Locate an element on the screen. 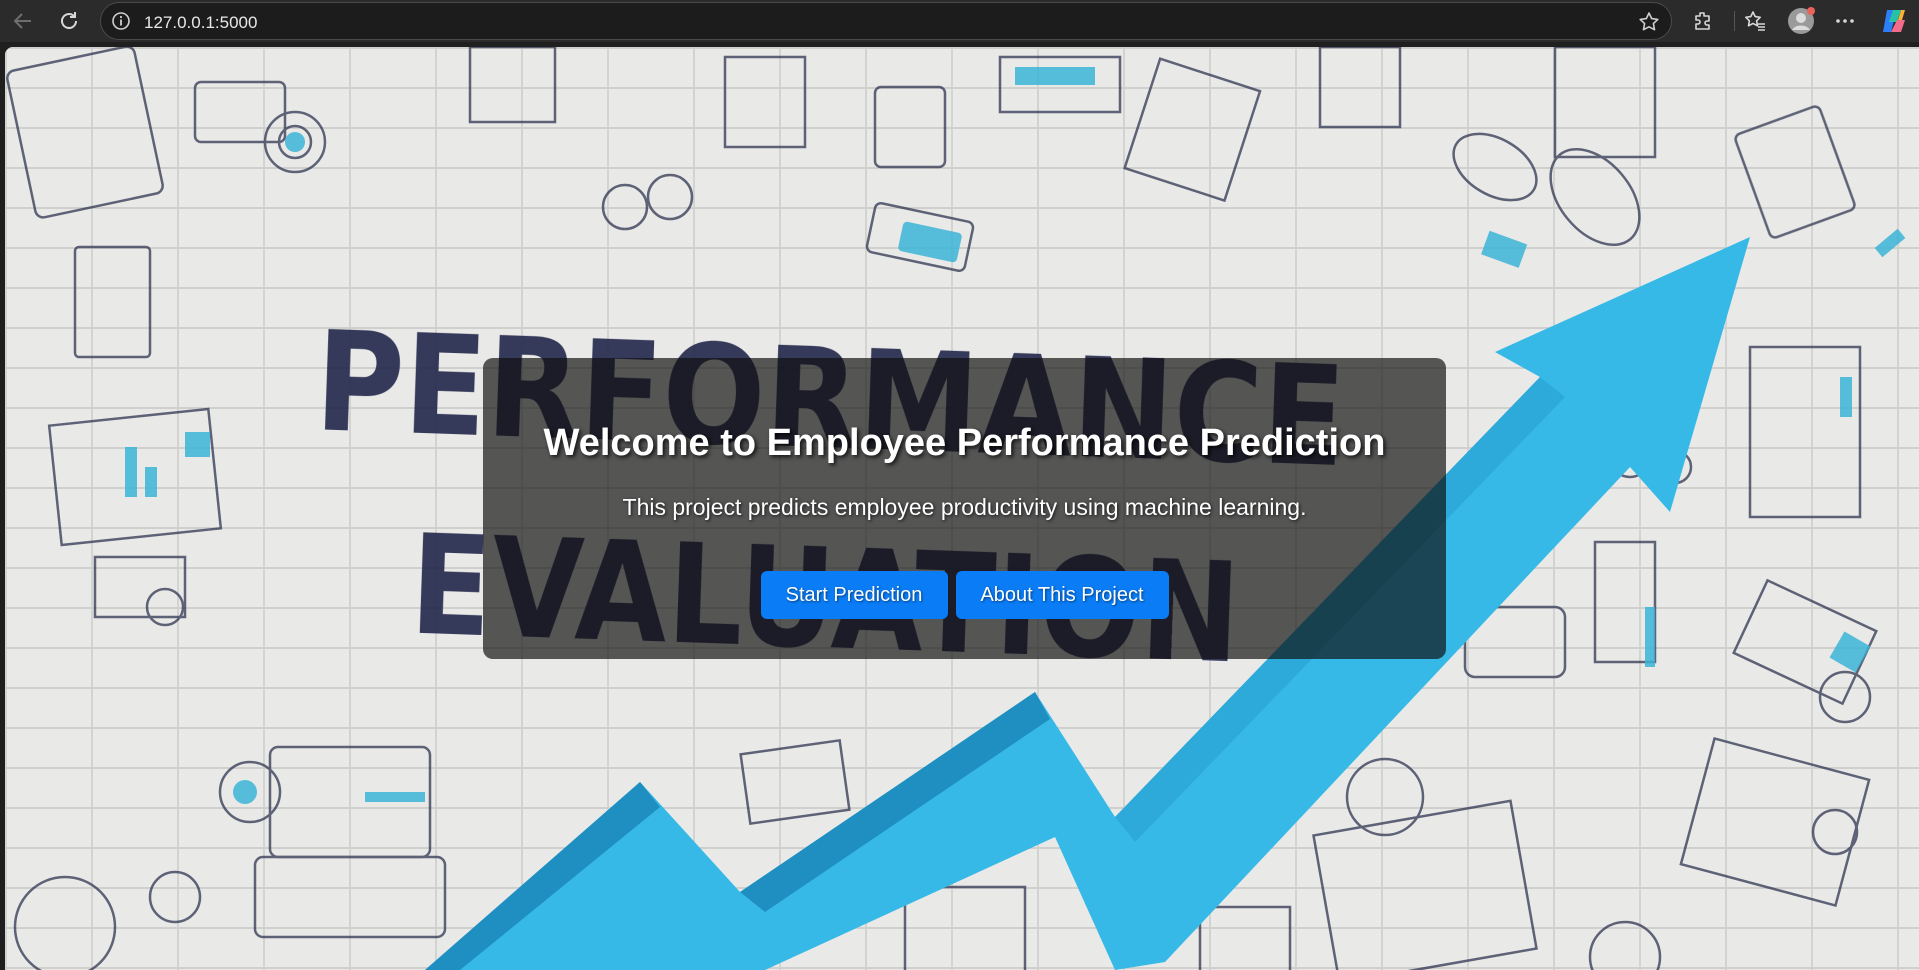  url-text: 127.0.0.1:5000 is located at coordinates (200, 23).